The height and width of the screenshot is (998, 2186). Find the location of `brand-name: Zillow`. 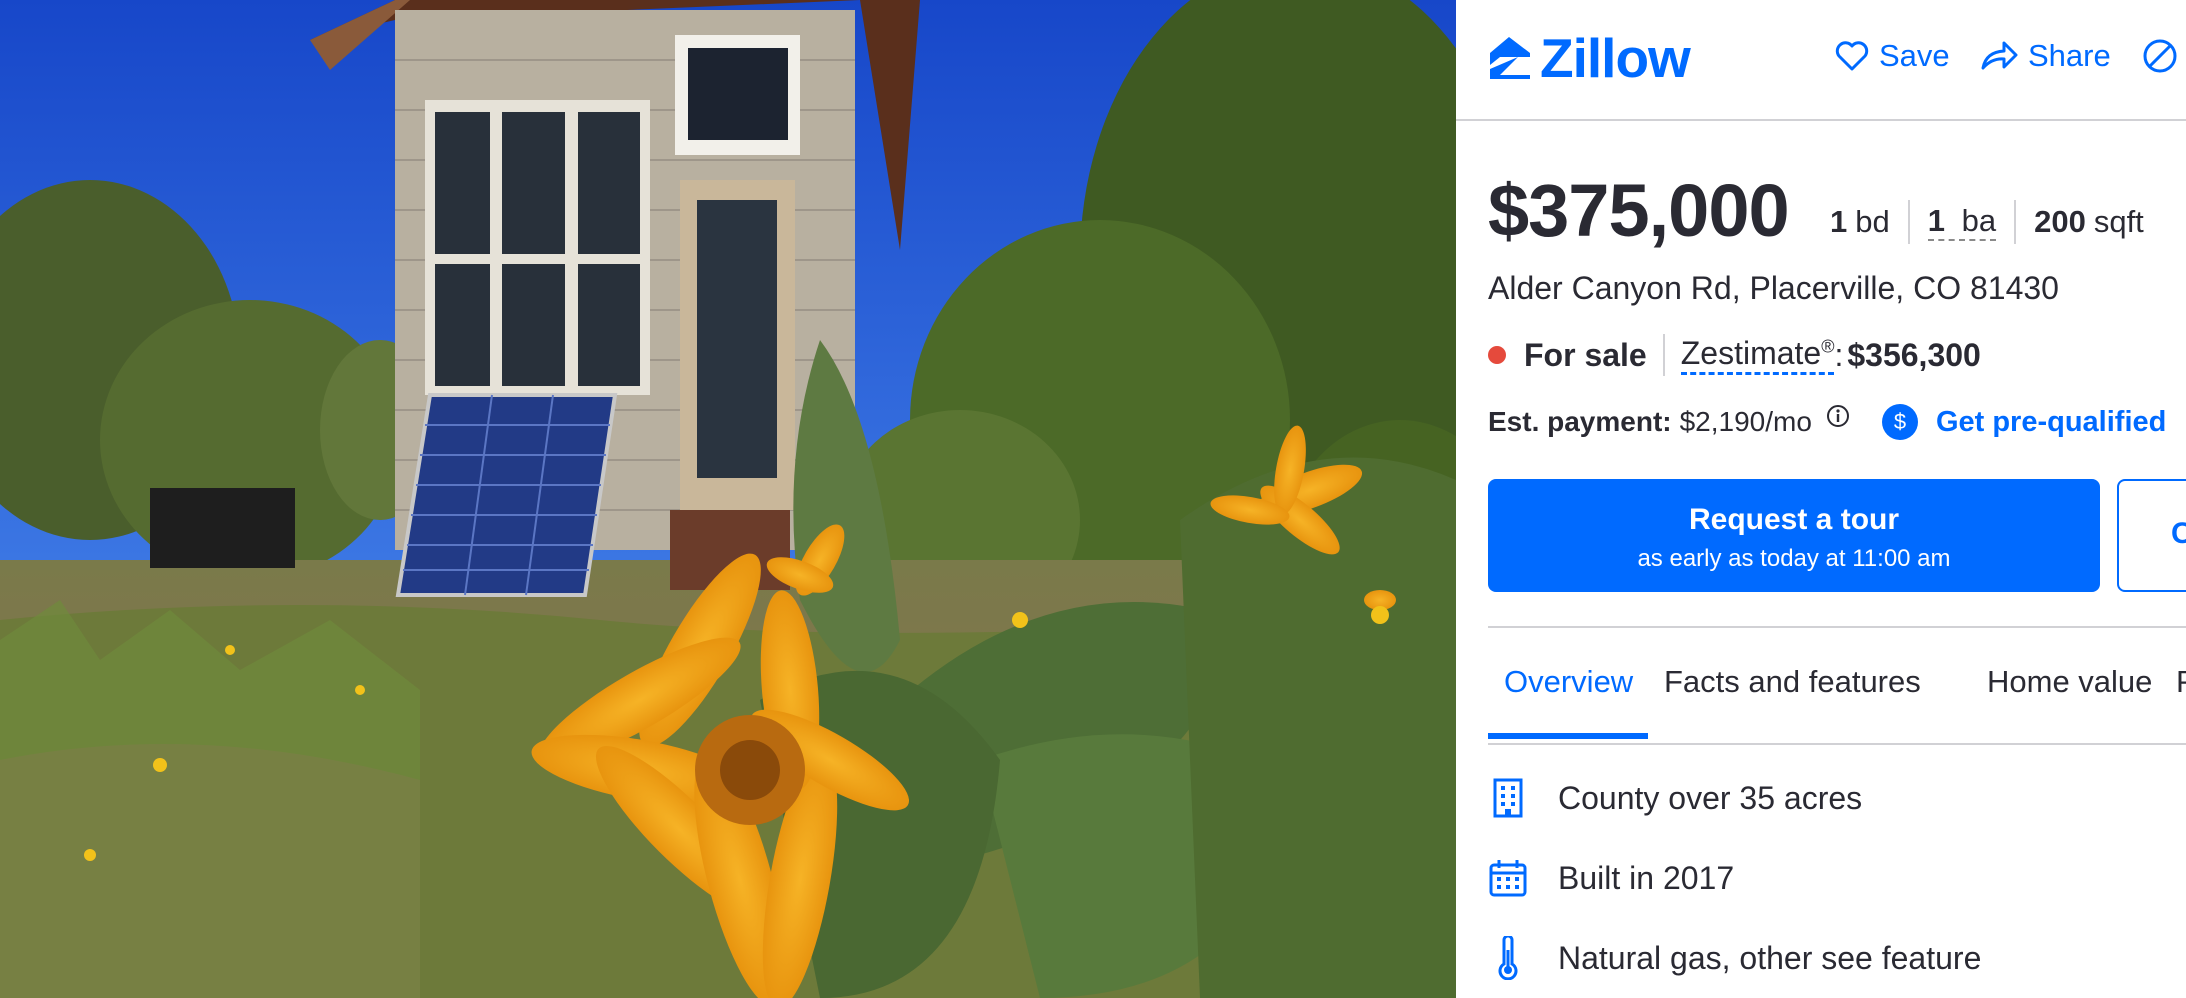

brand-name: Zillow is located at coordinates (1615, 58).